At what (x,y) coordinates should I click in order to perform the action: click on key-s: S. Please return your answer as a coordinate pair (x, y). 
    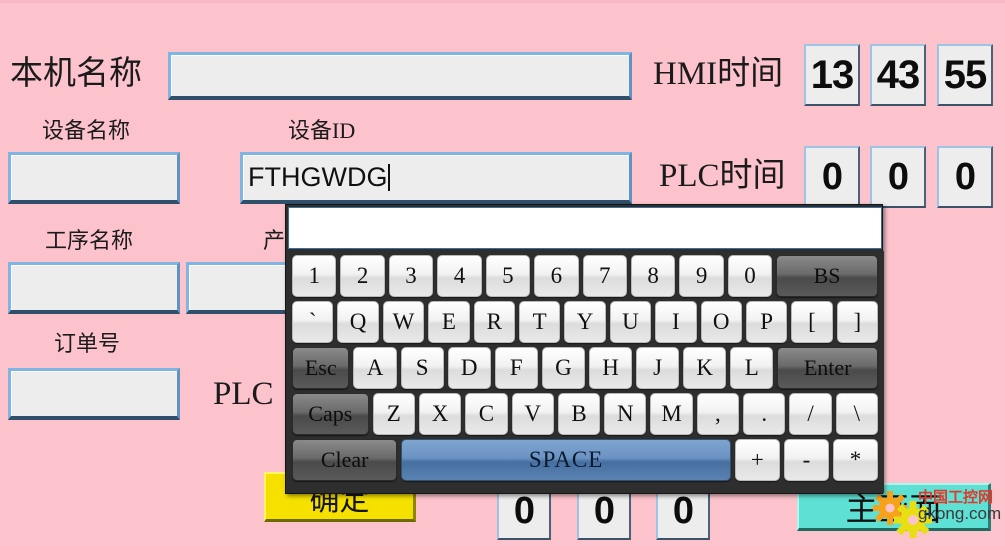
    Looking at the image, I should click on (422, 368).